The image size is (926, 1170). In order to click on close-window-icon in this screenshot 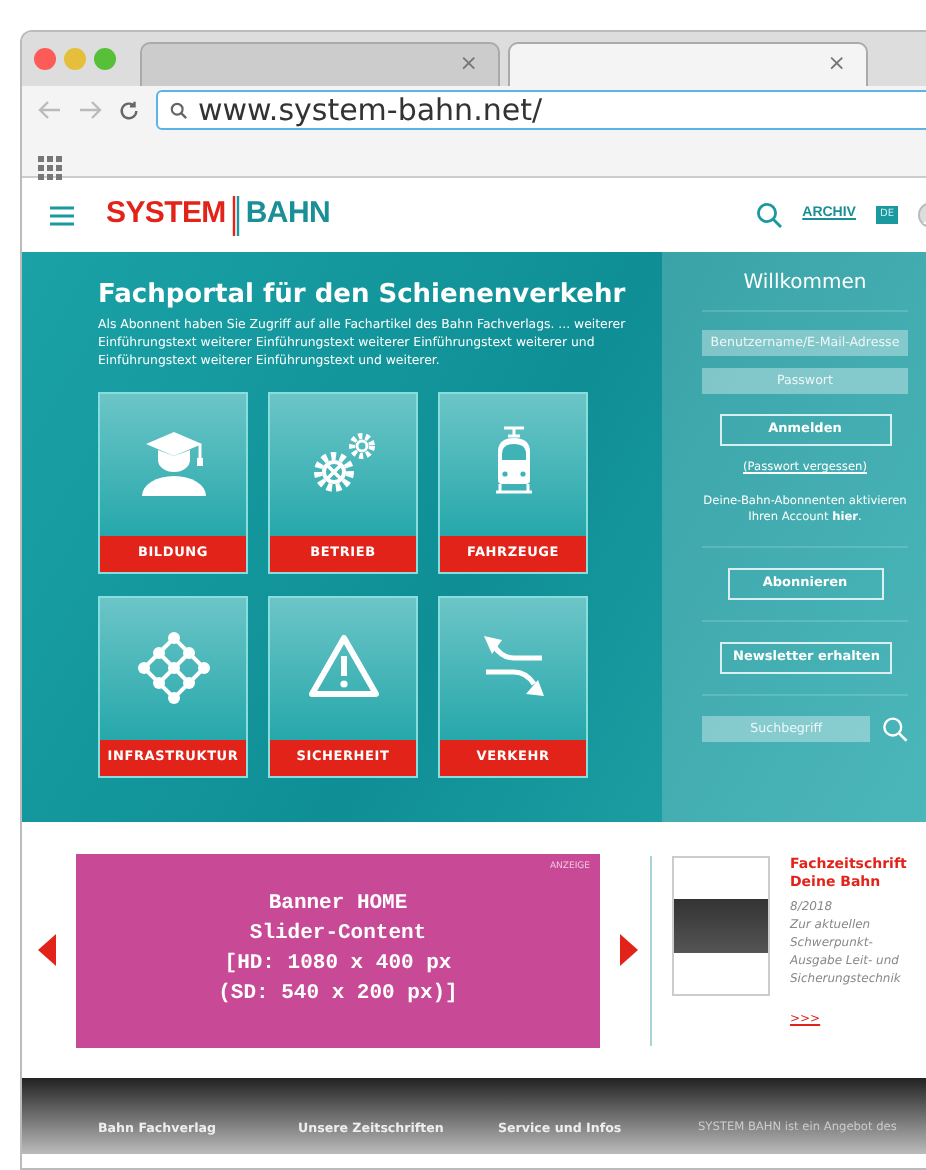, I will do `click(45, 59)`.